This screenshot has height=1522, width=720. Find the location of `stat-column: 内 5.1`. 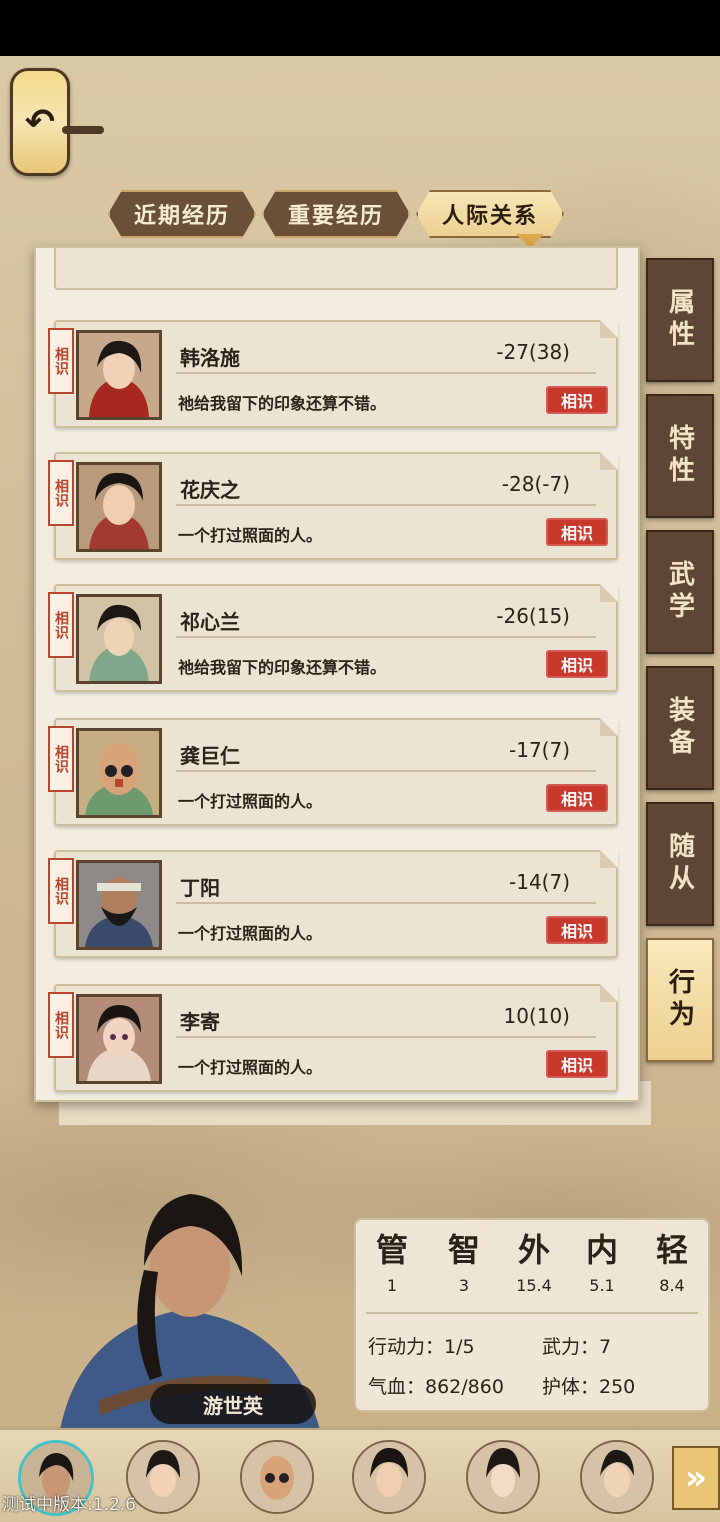

stat-column: 内 5.1 is located at coordinates (602, 1264).